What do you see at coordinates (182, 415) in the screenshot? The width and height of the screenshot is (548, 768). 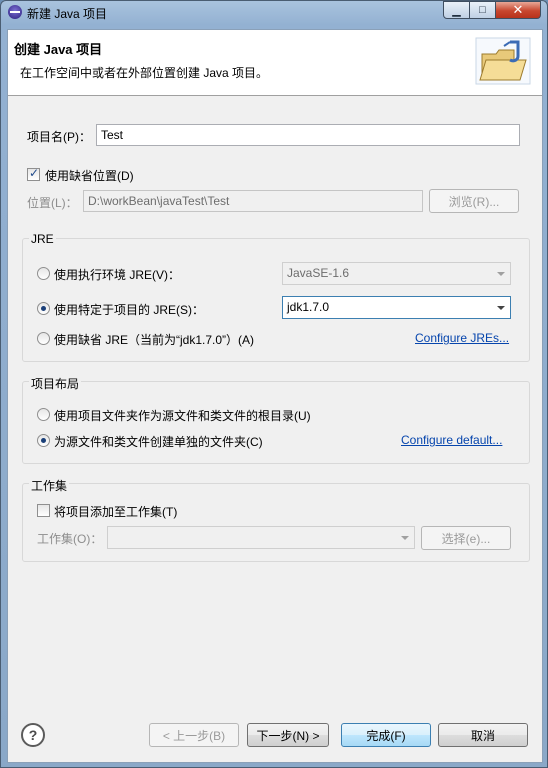 I see `layout-project-folder-label: 使用项目文件夹作为源文件和类文件的根目录(U)` at bounding box center [182, 415].